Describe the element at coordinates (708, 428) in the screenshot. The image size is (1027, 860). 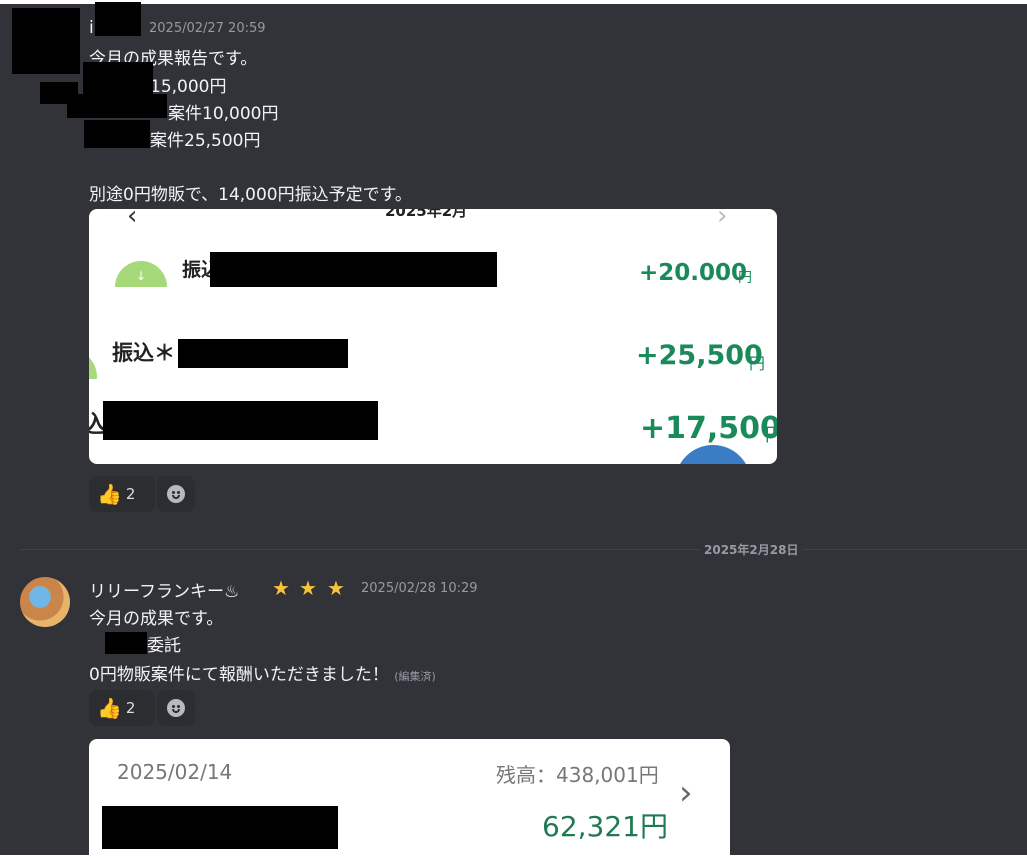
I see `row-amount: +17,500` at that location.